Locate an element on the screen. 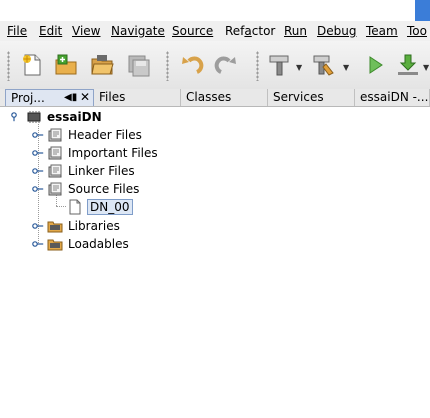  menu-refactor: Refactor is located at coordinates (250, 31).